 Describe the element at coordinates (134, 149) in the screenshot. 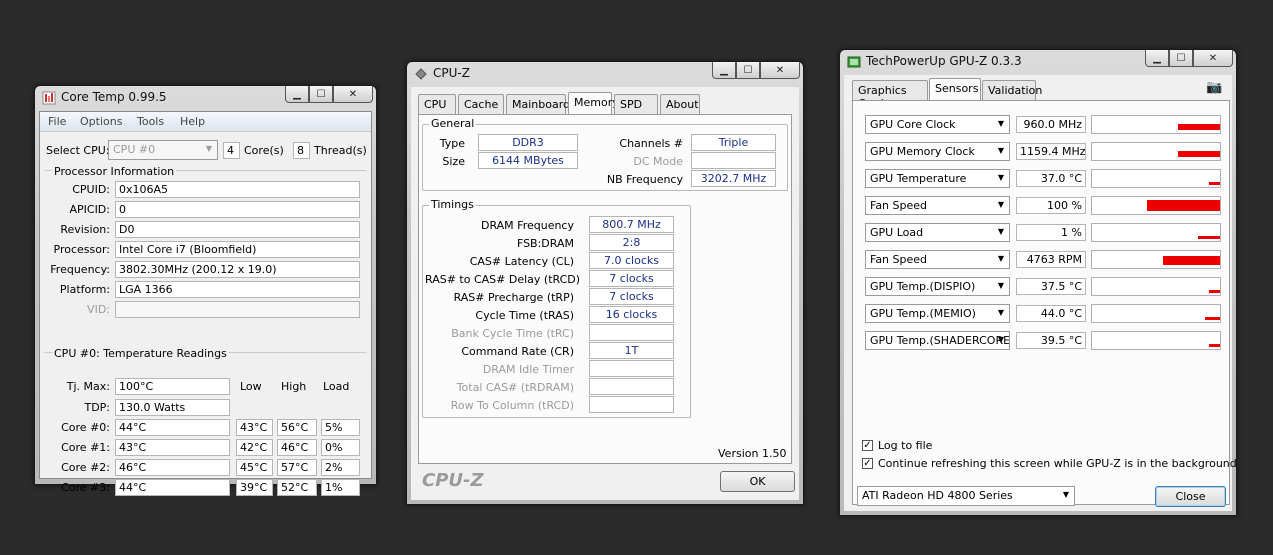

I see `select-cpu-value: CPU #0` at that location.